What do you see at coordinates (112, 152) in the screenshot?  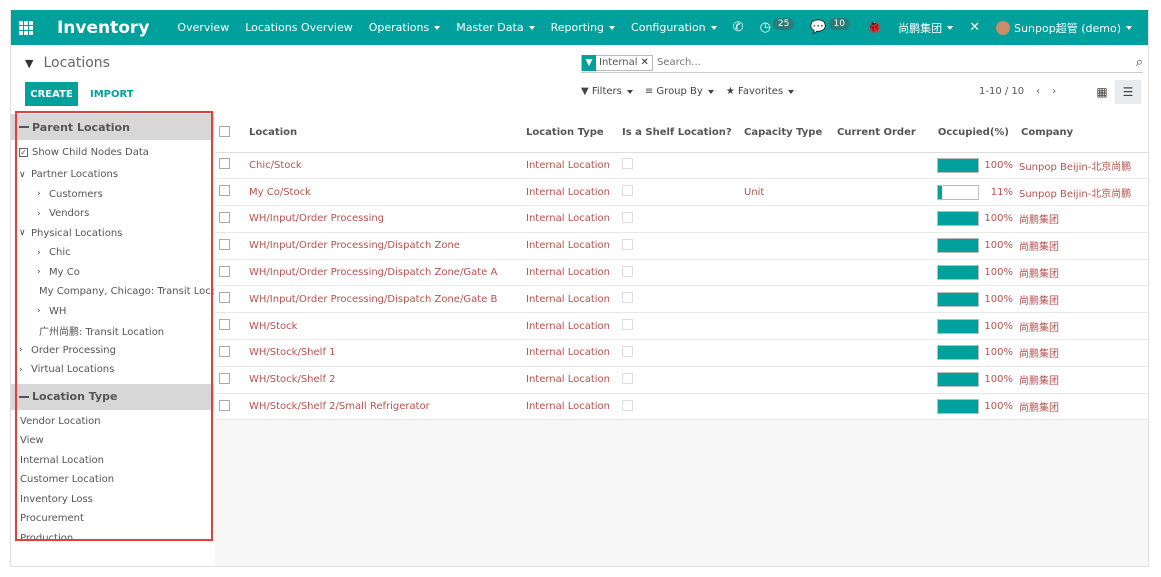 I see `show-child-nodes-toggle: ✓ Show Child Nodes Data` at bounding box center [112, 152].